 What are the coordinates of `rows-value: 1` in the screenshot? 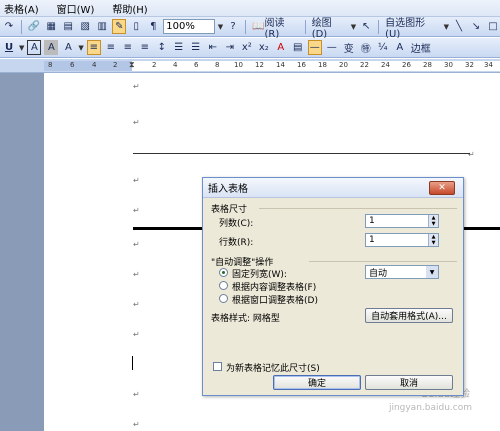 It's located at (372, 240).